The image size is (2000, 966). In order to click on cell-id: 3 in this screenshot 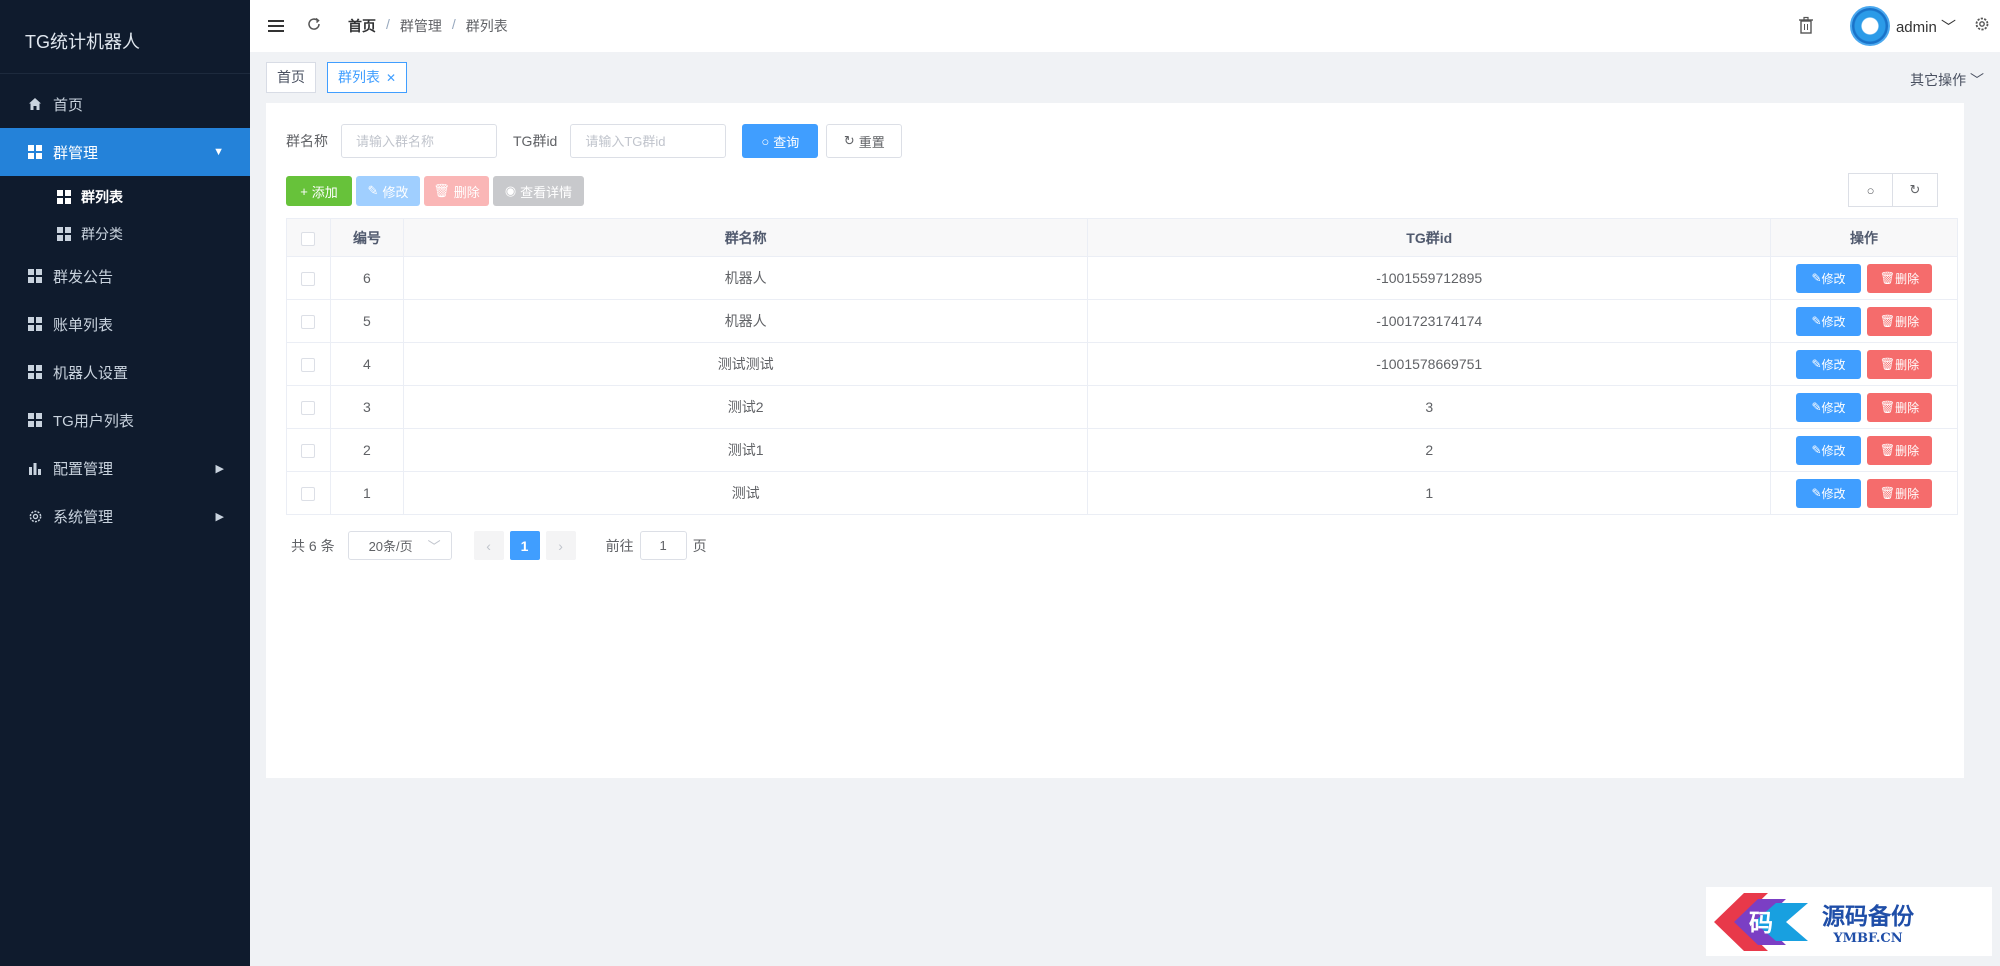, I will do `click(367, 407)`.